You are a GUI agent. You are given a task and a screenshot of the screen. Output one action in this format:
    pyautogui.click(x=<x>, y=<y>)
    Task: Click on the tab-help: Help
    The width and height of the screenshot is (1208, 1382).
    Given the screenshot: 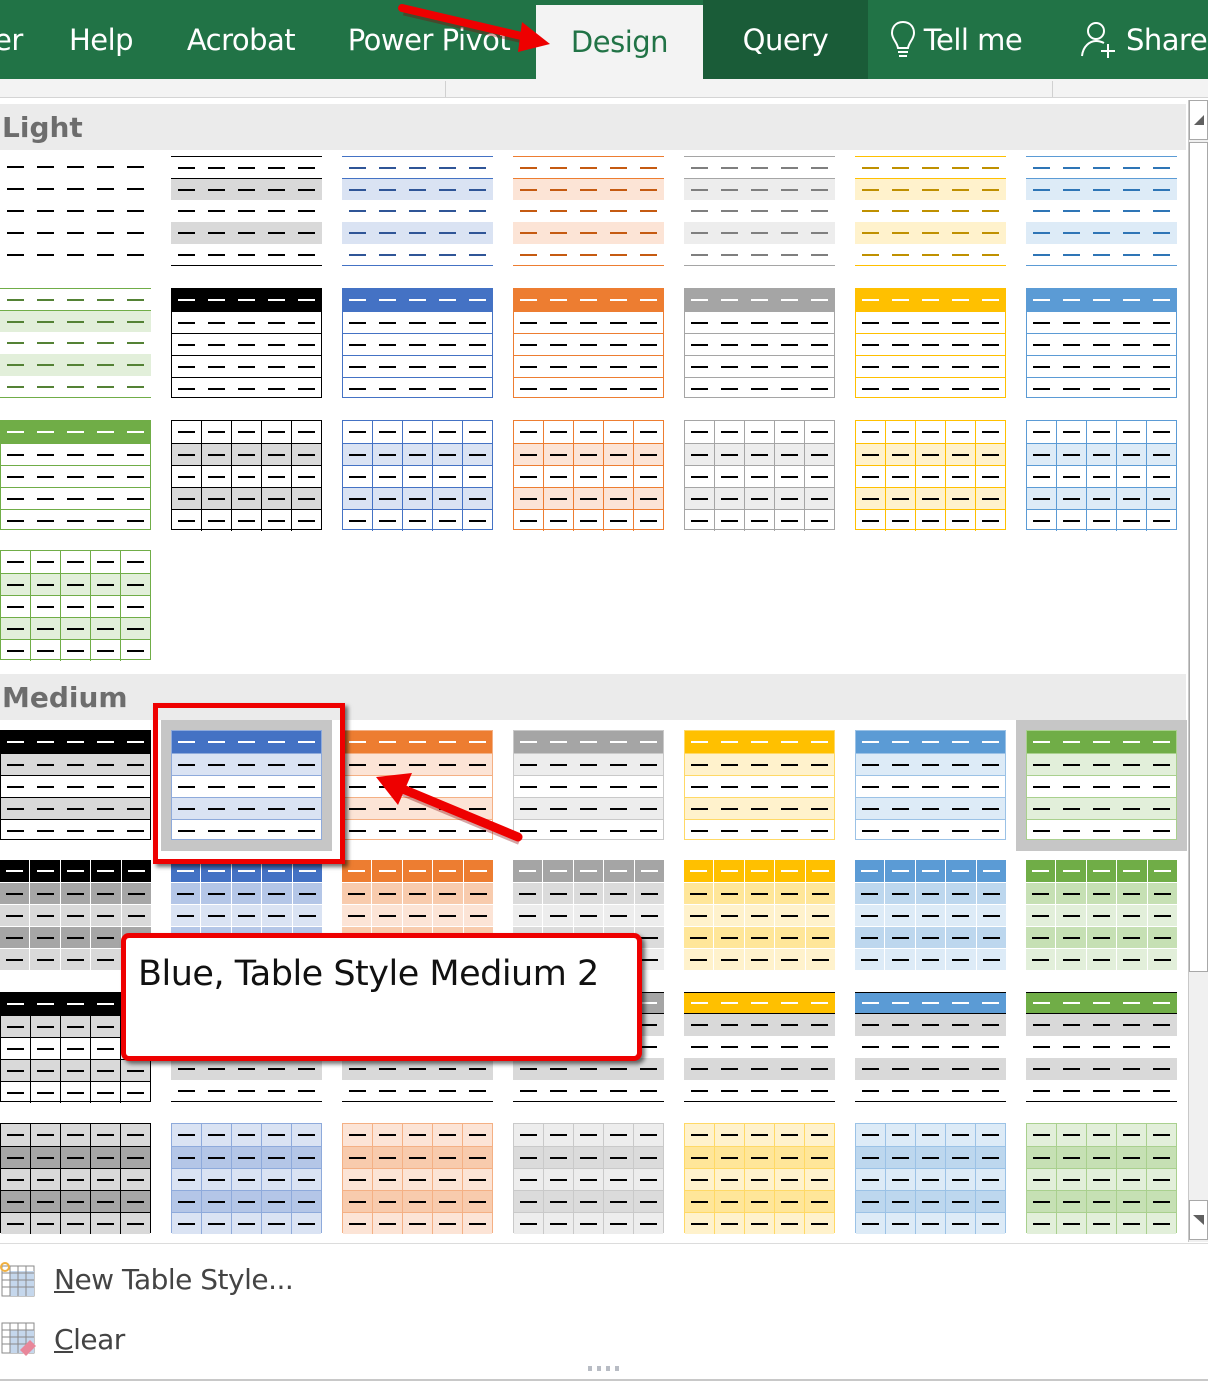 What is the action you would take?
    pyautogui.click(x=101, y=39)
    